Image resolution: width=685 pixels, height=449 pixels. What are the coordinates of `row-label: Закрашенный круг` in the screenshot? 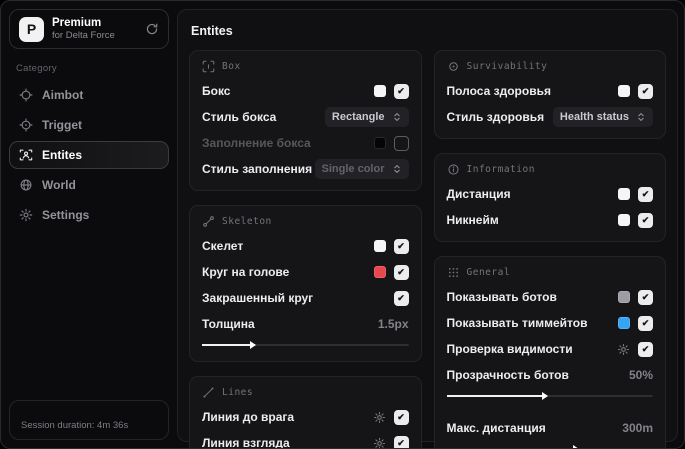 It's located at (258, 298).